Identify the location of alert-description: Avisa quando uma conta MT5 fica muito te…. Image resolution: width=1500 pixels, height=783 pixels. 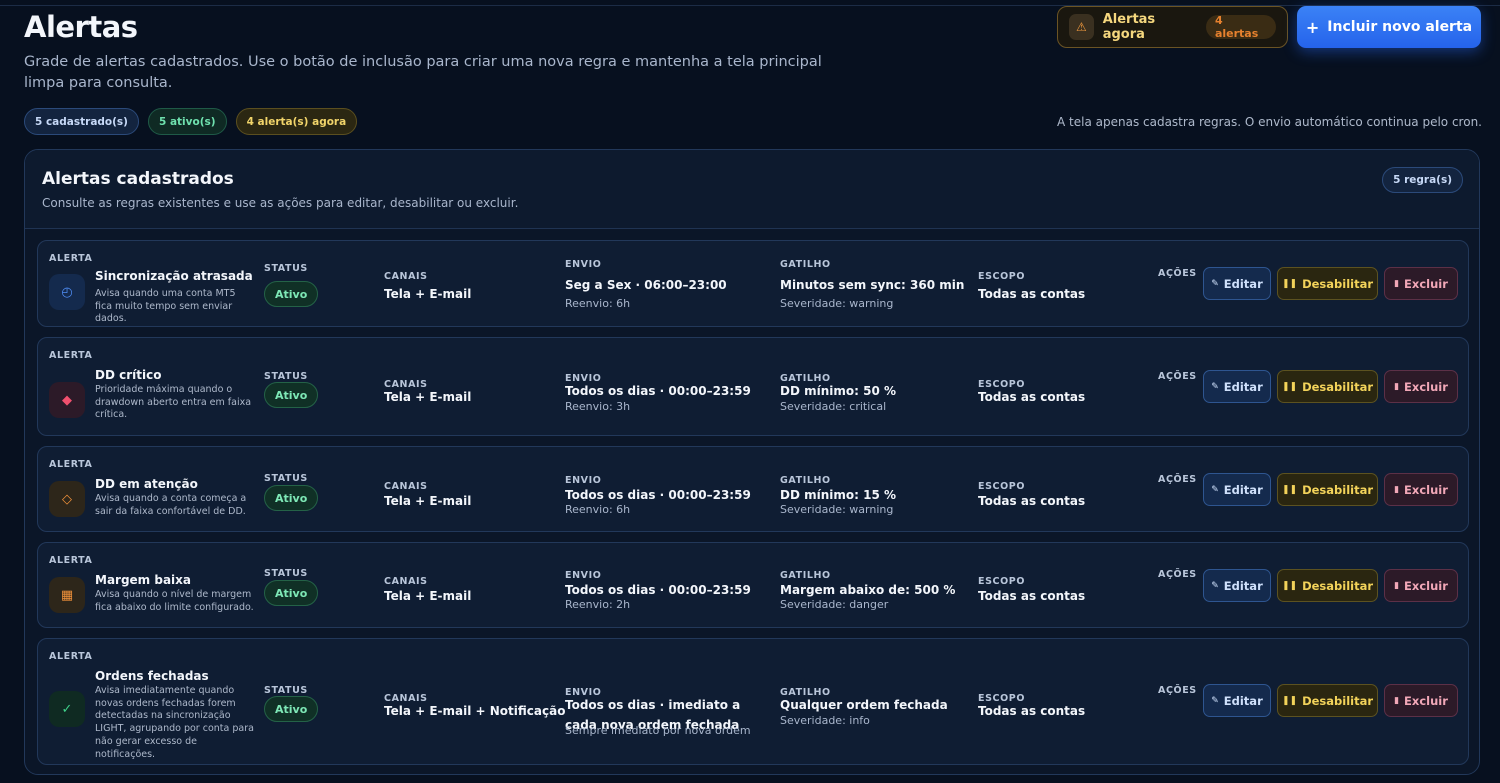
(165, 306).